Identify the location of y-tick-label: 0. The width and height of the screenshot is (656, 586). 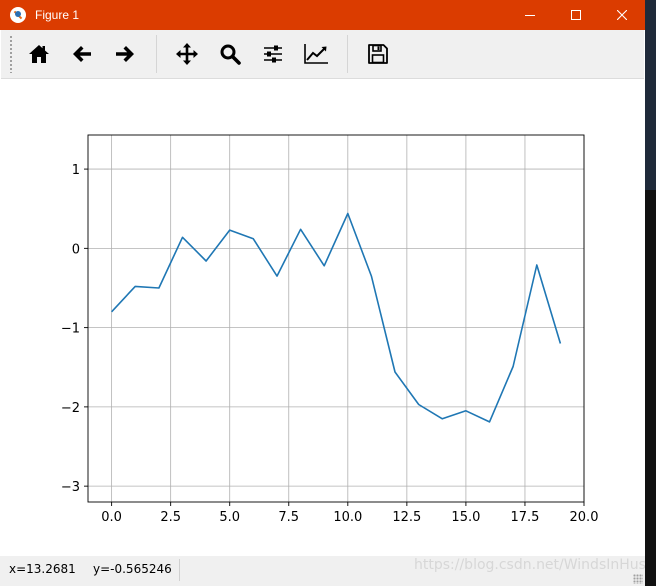
(76, 249).